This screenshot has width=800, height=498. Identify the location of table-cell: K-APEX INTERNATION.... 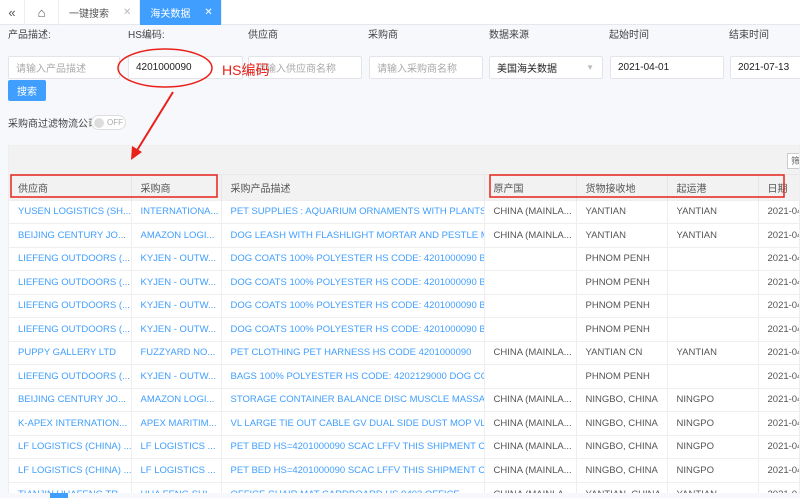
(70, 423).